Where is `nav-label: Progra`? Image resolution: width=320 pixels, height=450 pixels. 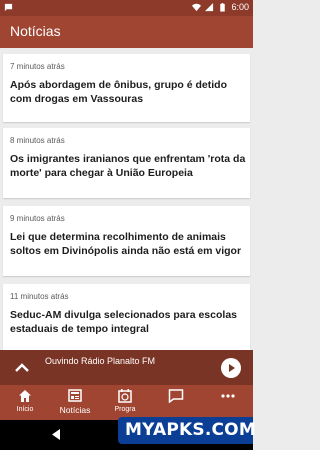 nav-label: Progra is located at coordinates (125, 409).